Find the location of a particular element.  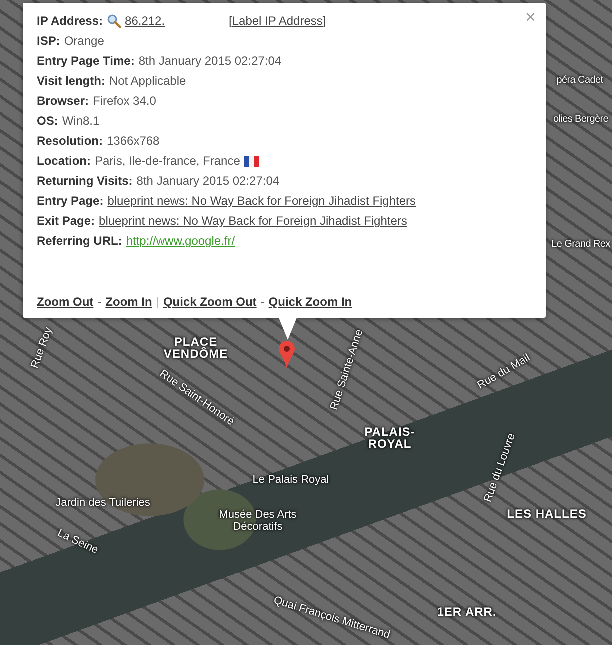

place-label: Le Grand Rex is located at coordinates (581, 245).